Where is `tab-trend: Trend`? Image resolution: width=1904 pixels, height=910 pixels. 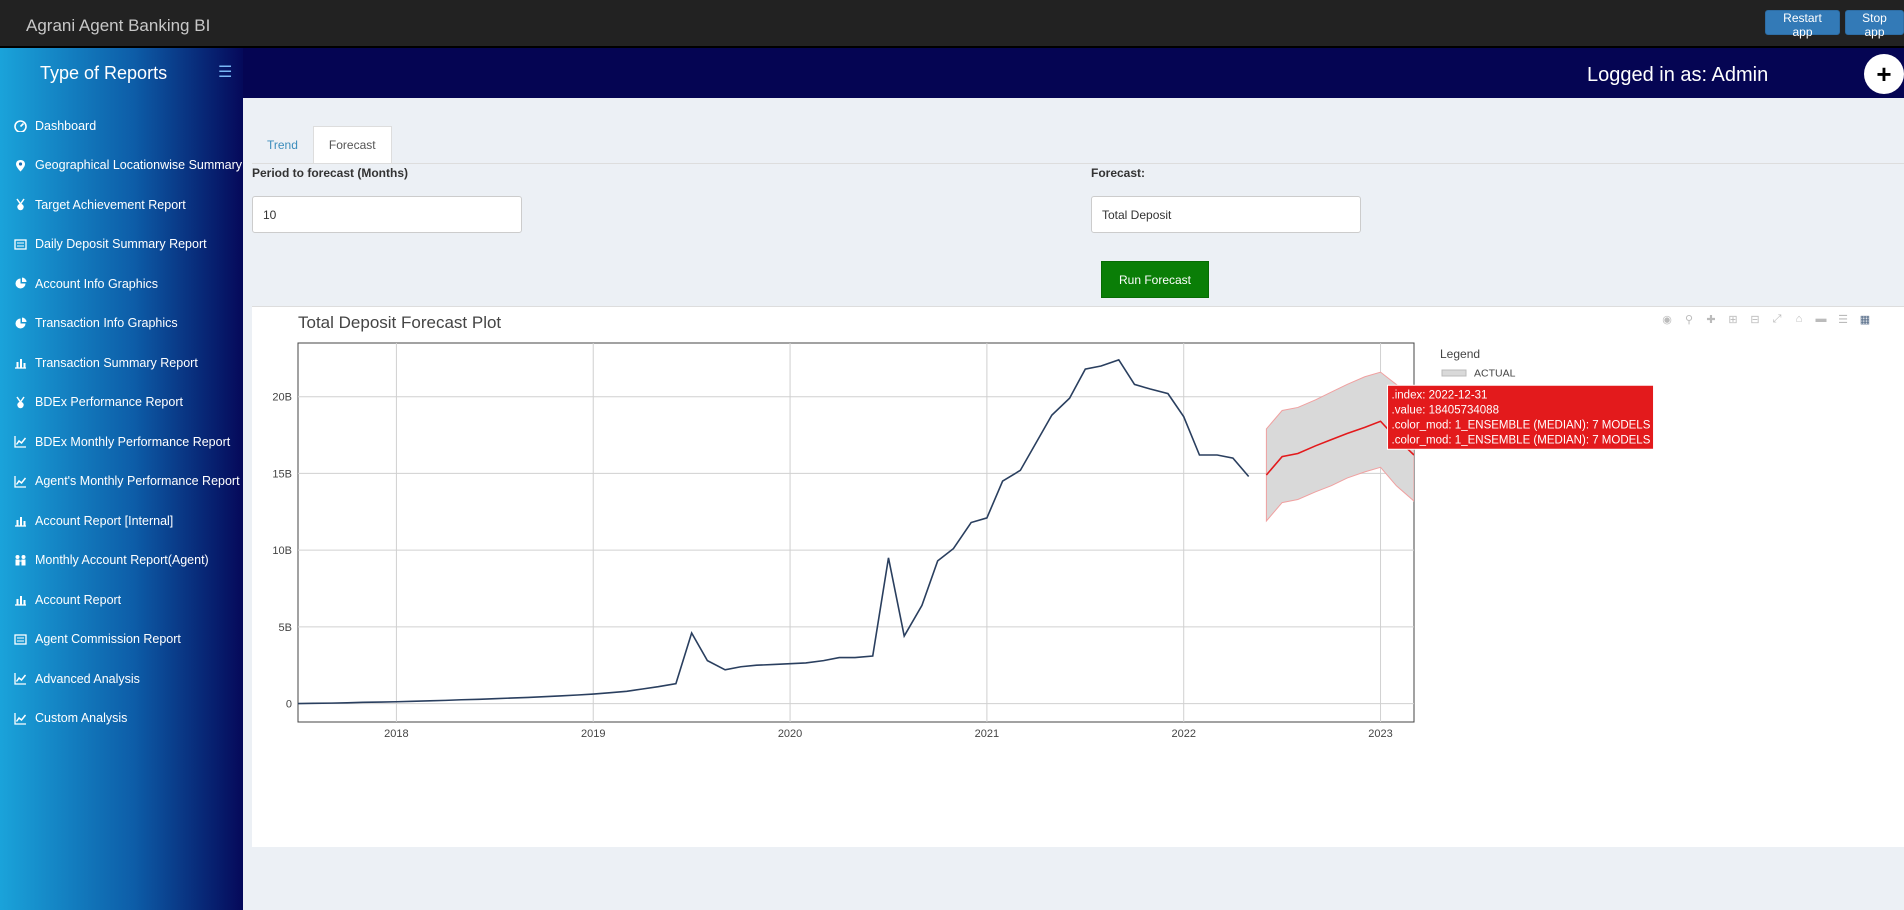
tab-trend: Trend is located at coordinates (282, 145).